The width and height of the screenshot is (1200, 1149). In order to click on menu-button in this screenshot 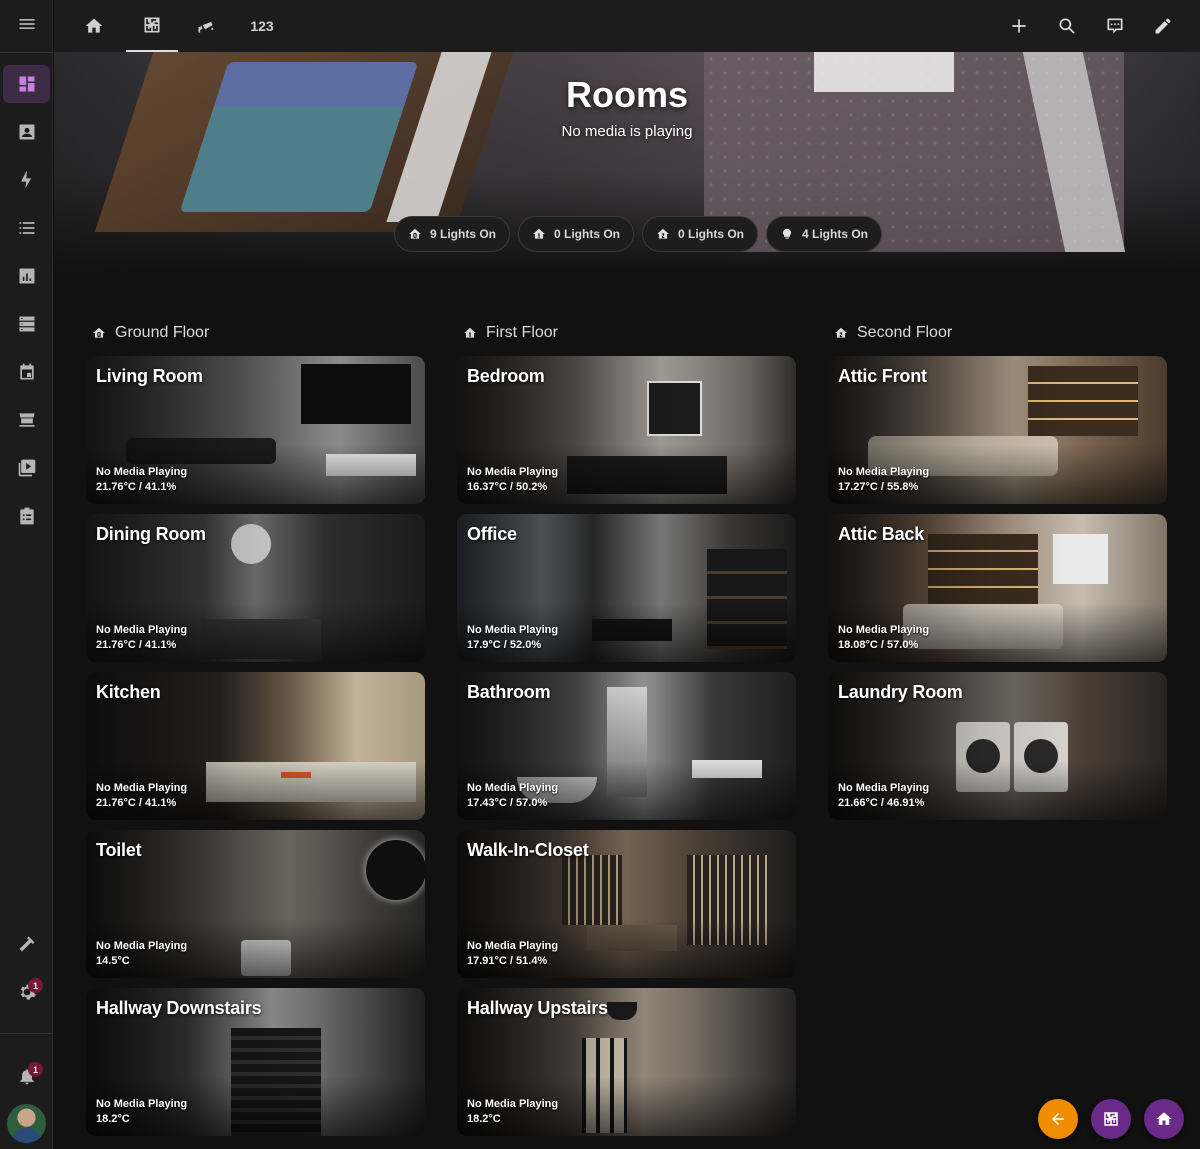, I will do `click(26, 24)`.